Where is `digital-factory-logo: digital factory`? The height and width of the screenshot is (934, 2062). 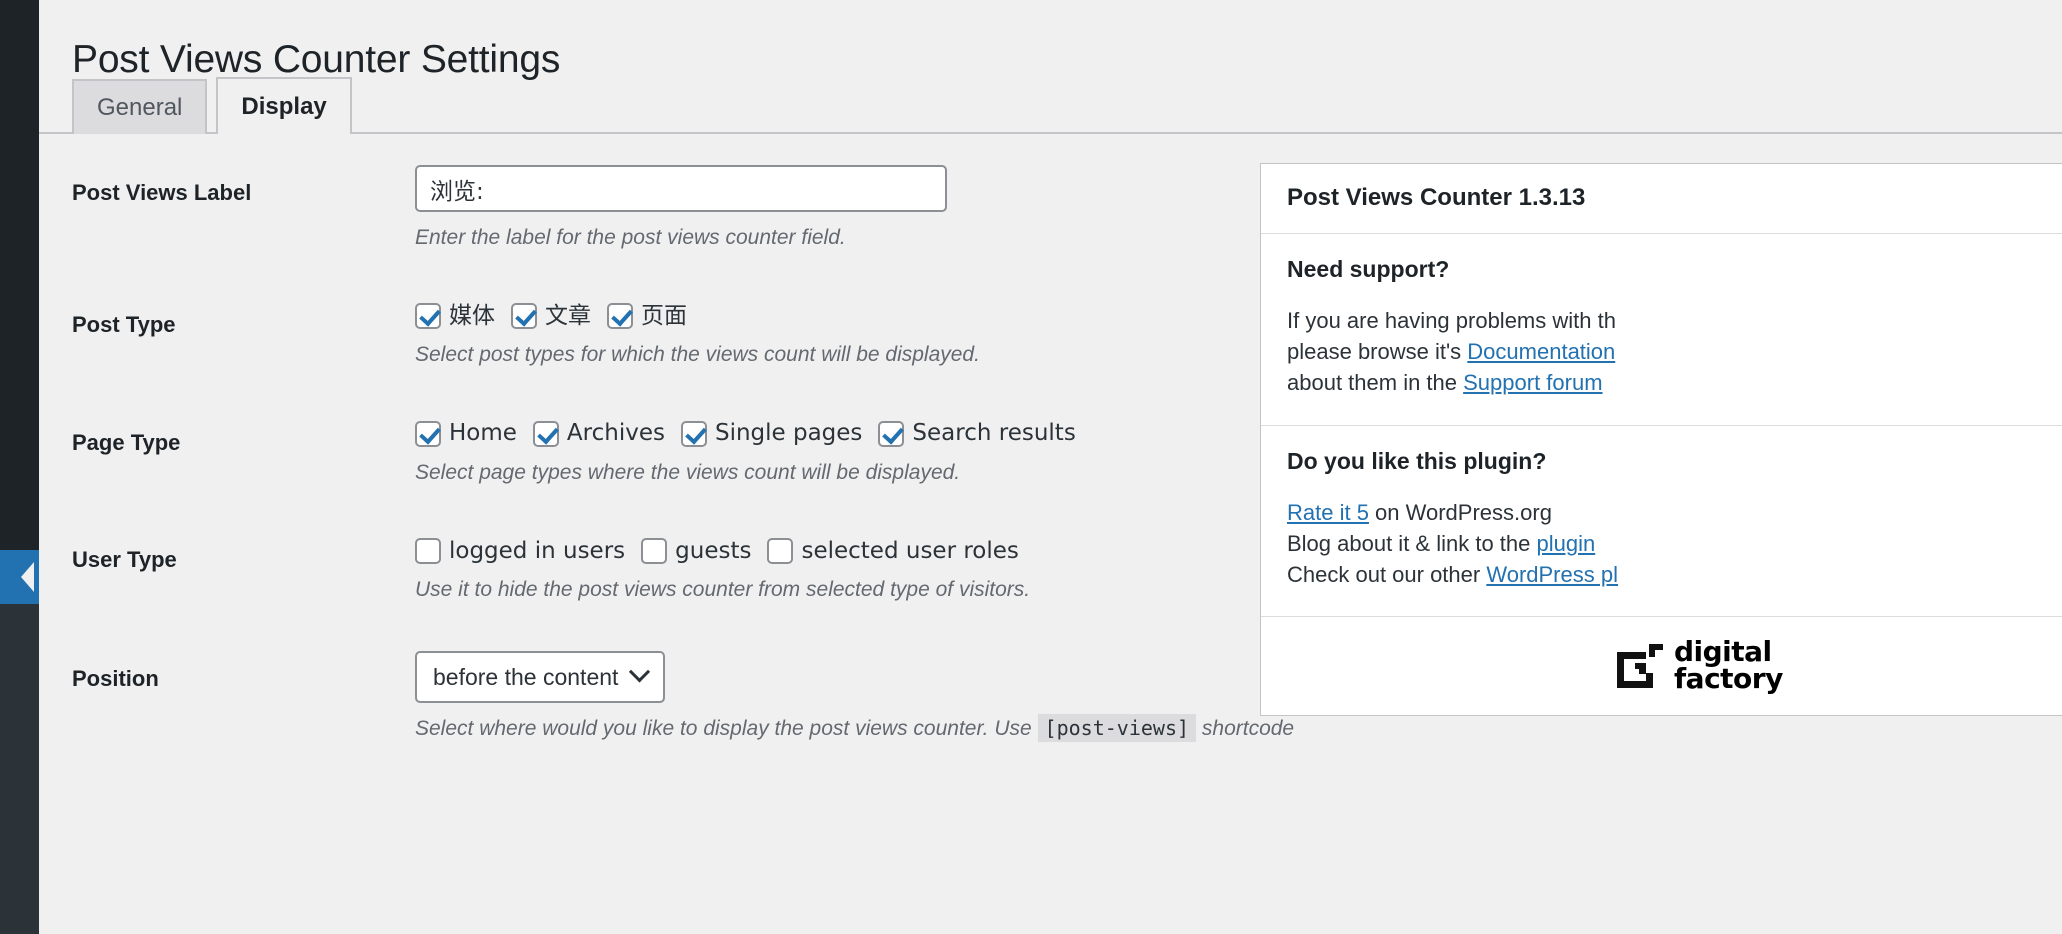
digital-factory-logo: digital factory is located at coordinates (1699, 666).